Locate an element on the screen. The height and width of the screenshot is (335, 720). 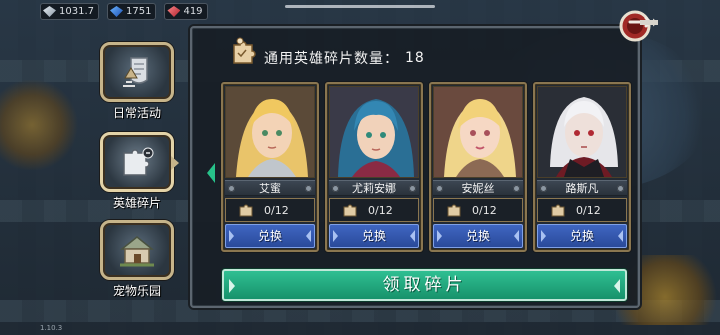
resource-red-value: 419 is located at coordinates (193, 11).